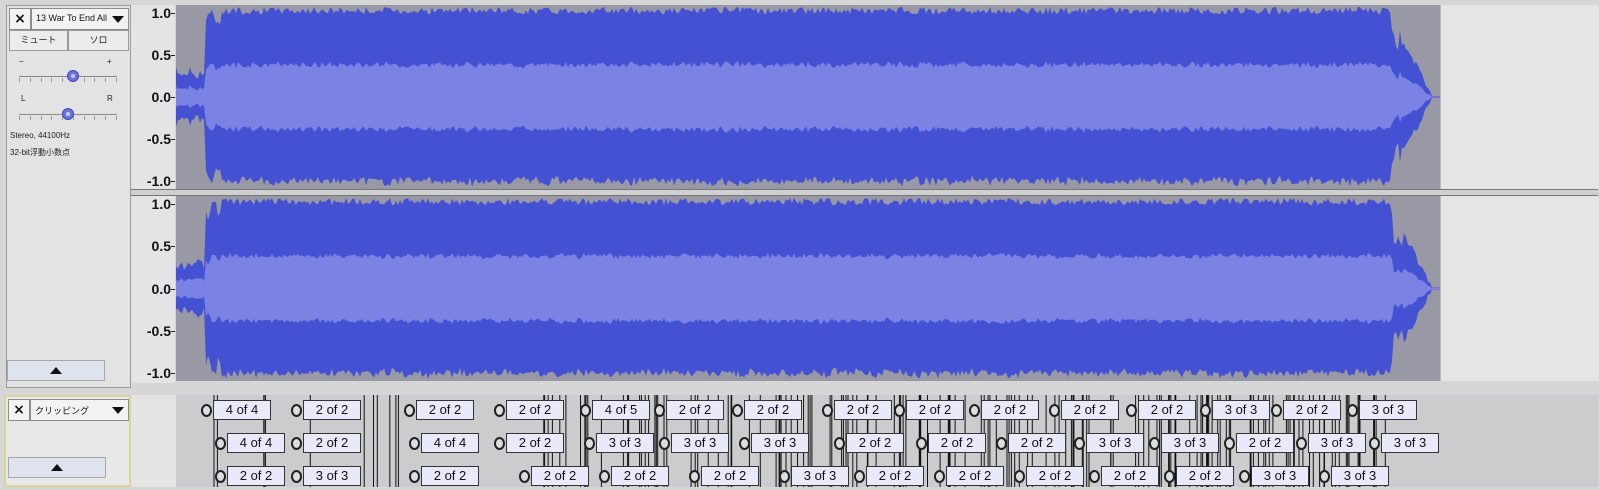 The width and height of the screenshot is (1600, 490). What do you see at coordinates (68, 114) in the screenshot?
I see `pan-slider-knob` at bounding box center [68, 114].